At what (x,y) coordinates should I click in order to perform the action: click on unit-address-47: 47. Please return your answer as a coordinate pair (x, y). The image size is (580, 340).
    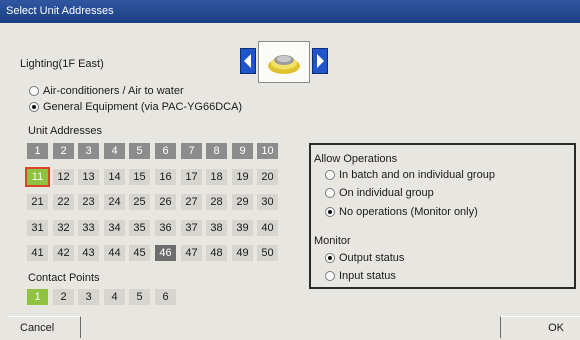
    Looking at the image, I should click on (191, 253).